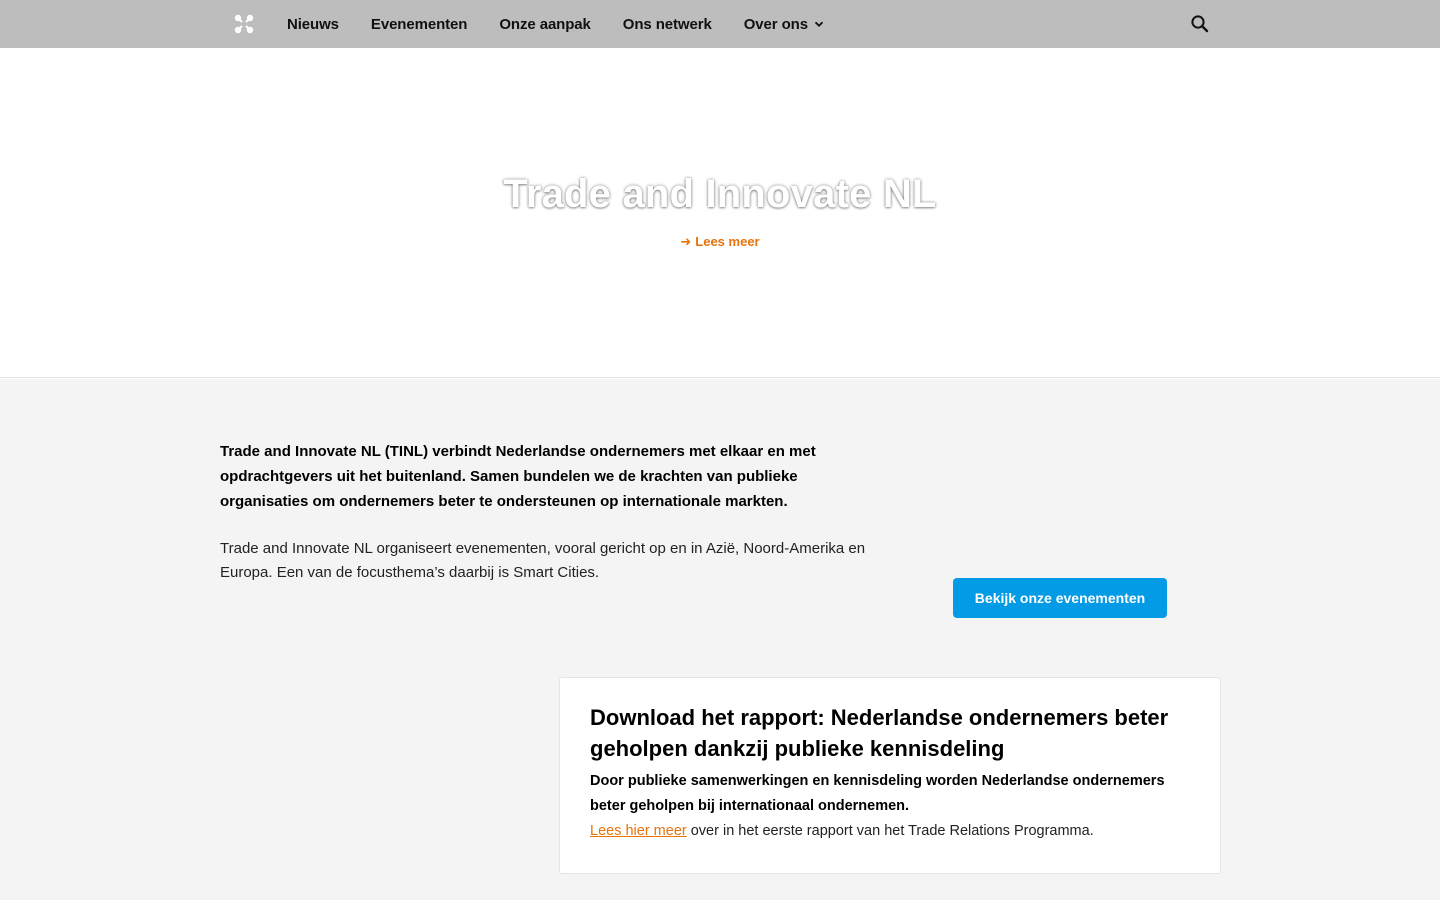 The image size is (1440, 900). I want to click on nav-item-over-ons: Over ons, so click(784, 24).